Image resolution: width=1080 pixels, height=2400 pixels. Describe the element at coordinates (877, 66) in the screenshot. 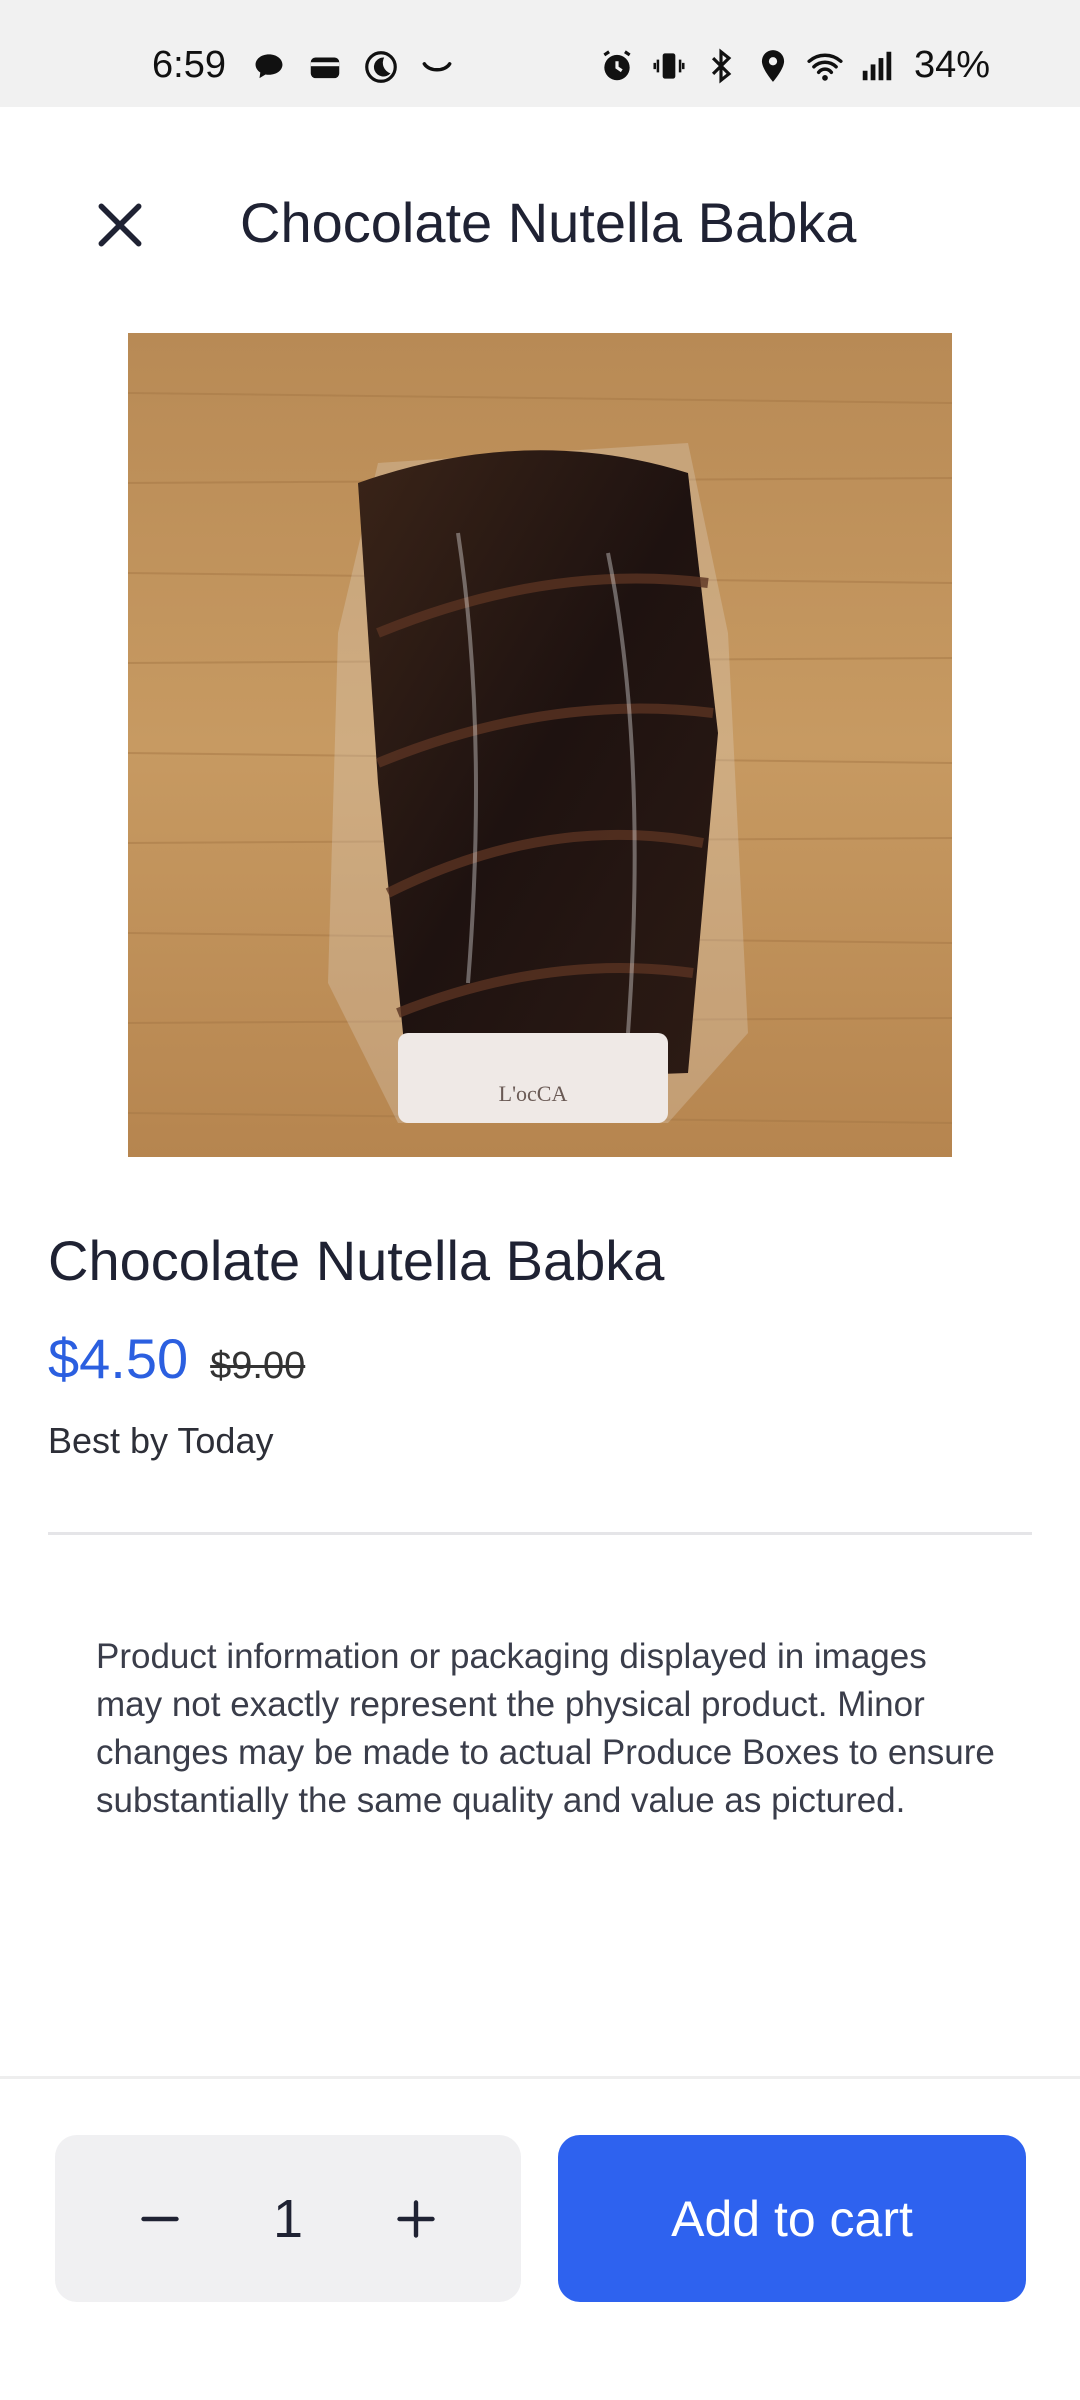

I see `signal-icon` at that location.